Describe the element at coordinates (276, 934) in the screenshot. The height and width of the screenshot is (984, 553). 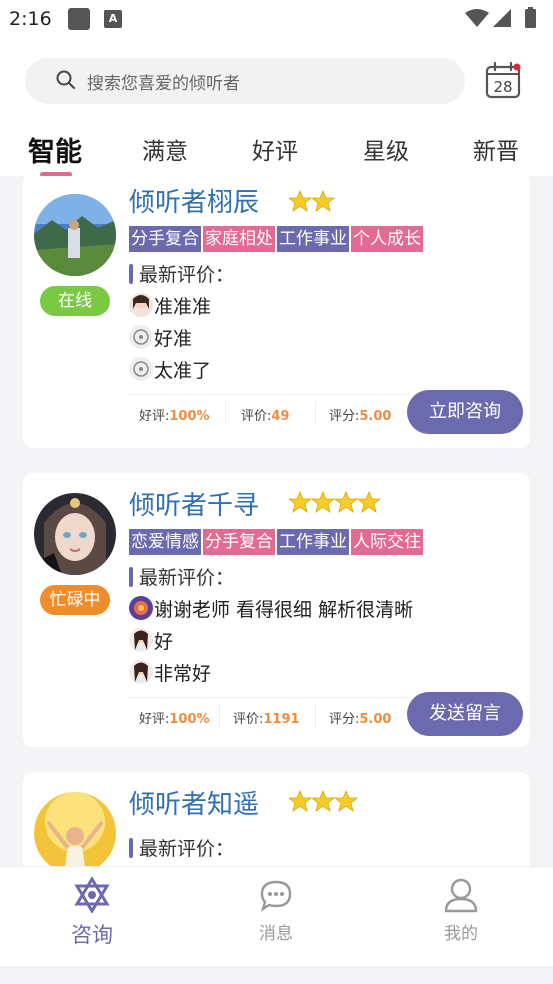
I see `nav-label: 消息` at that location.